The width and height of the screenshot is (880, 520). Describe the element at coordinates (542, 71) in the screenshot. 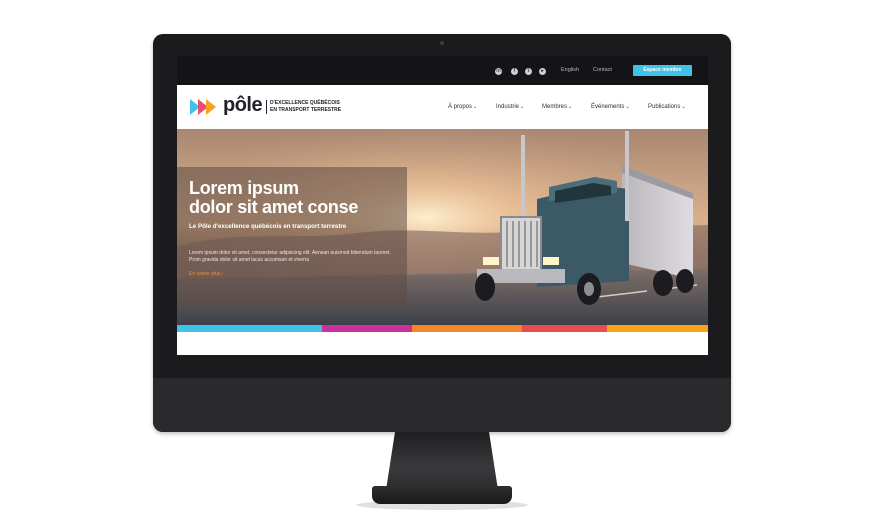

I see `youtube-icon: ▸` at that location.